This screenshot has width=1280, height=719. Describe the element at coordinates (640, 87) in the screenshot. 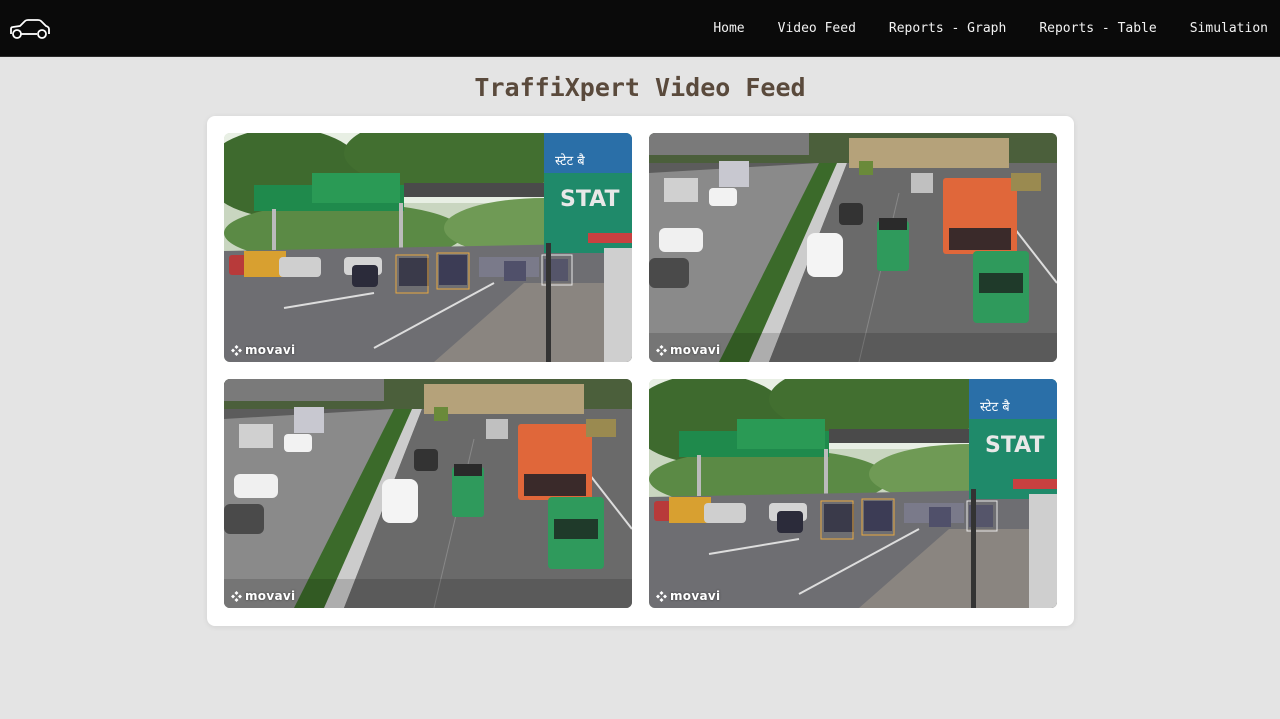

I see `page-title: TraffiXpert Video Feed` at that location.